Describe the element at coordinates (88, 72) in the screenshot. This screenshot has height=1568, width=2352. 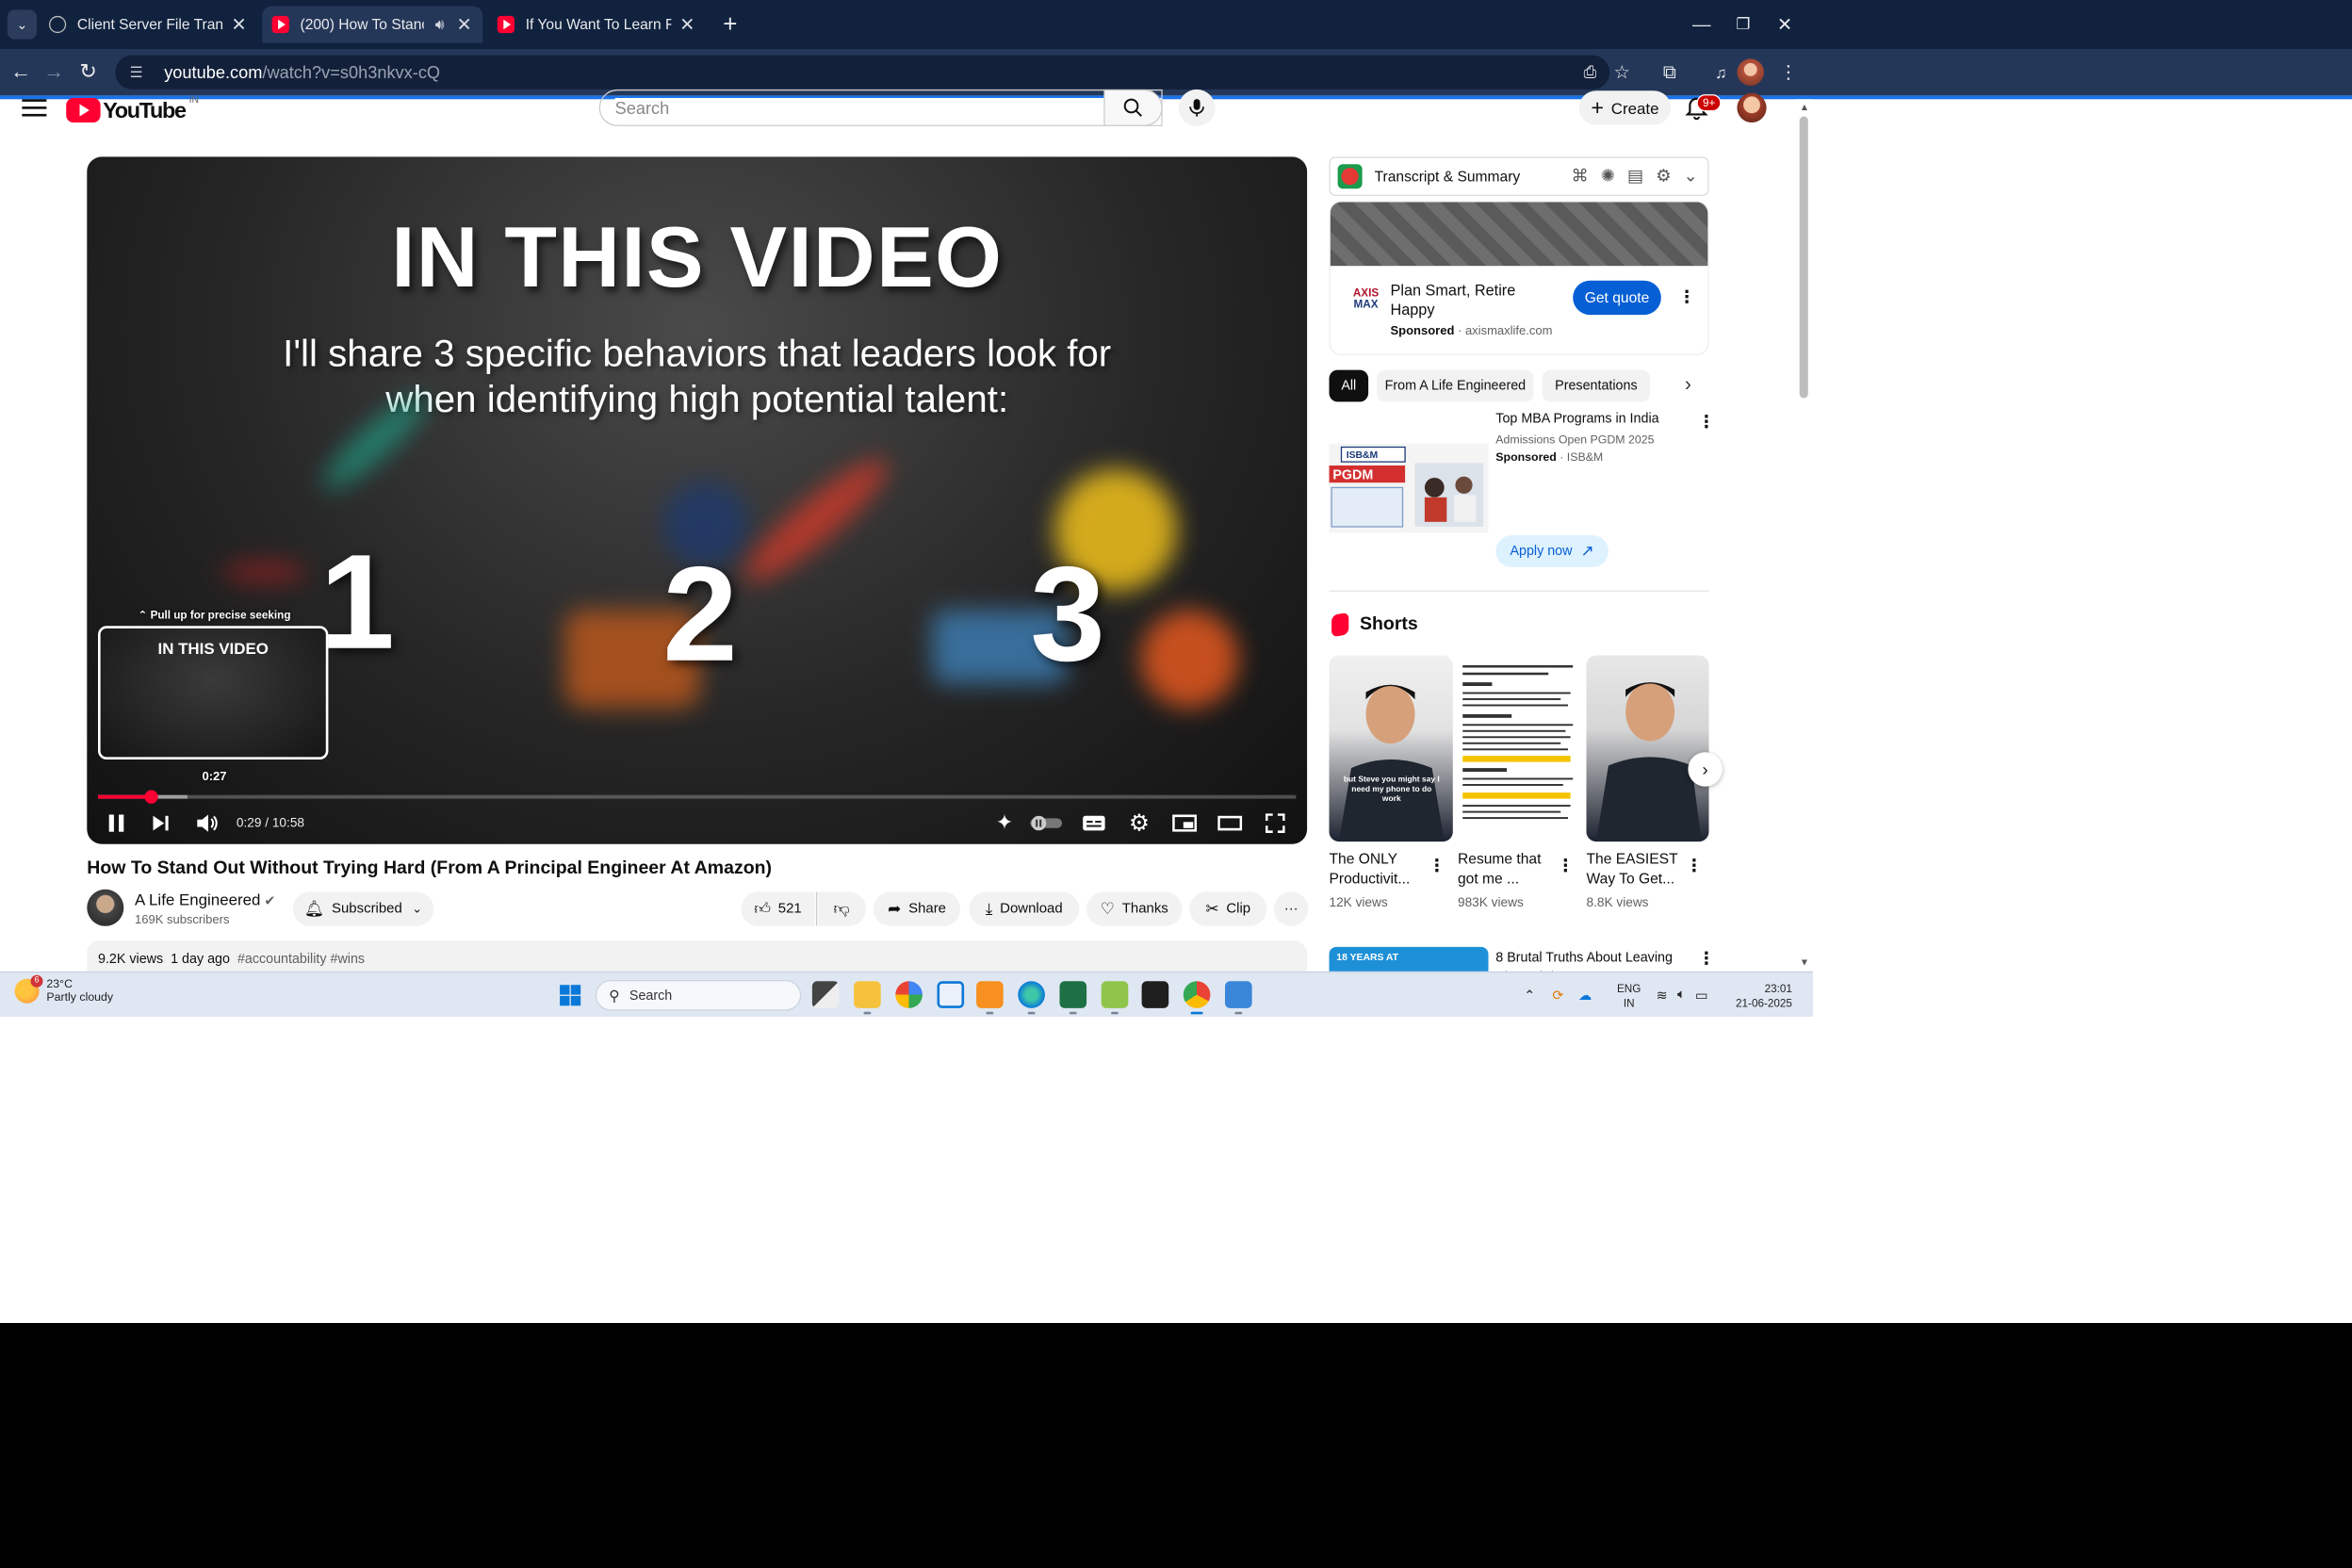
I see `reload-button: ↻` at that location.